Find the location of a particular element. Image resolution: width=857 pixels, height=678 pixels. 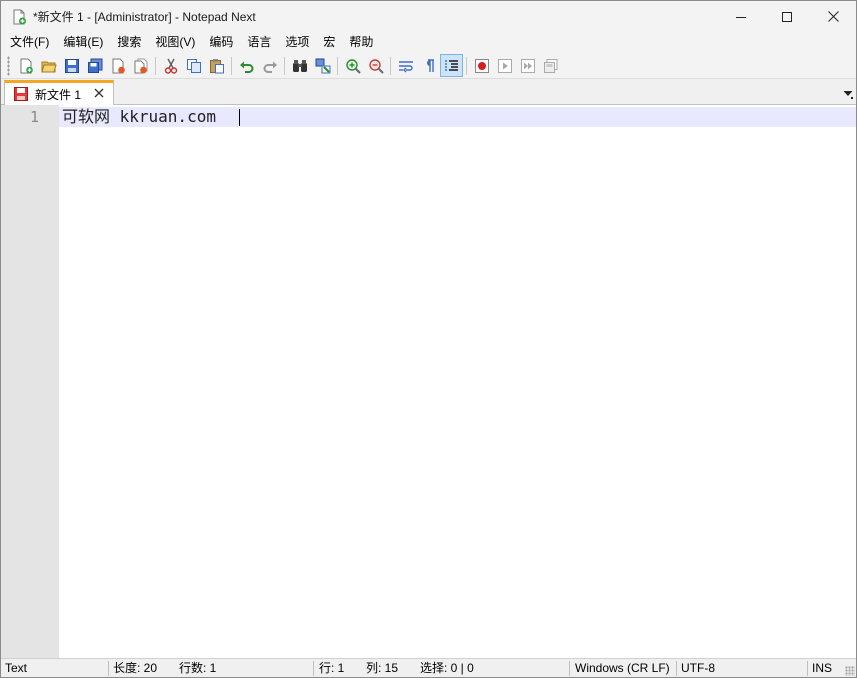

tab-label: 新文件 1 is located at coordinates (58, 94).